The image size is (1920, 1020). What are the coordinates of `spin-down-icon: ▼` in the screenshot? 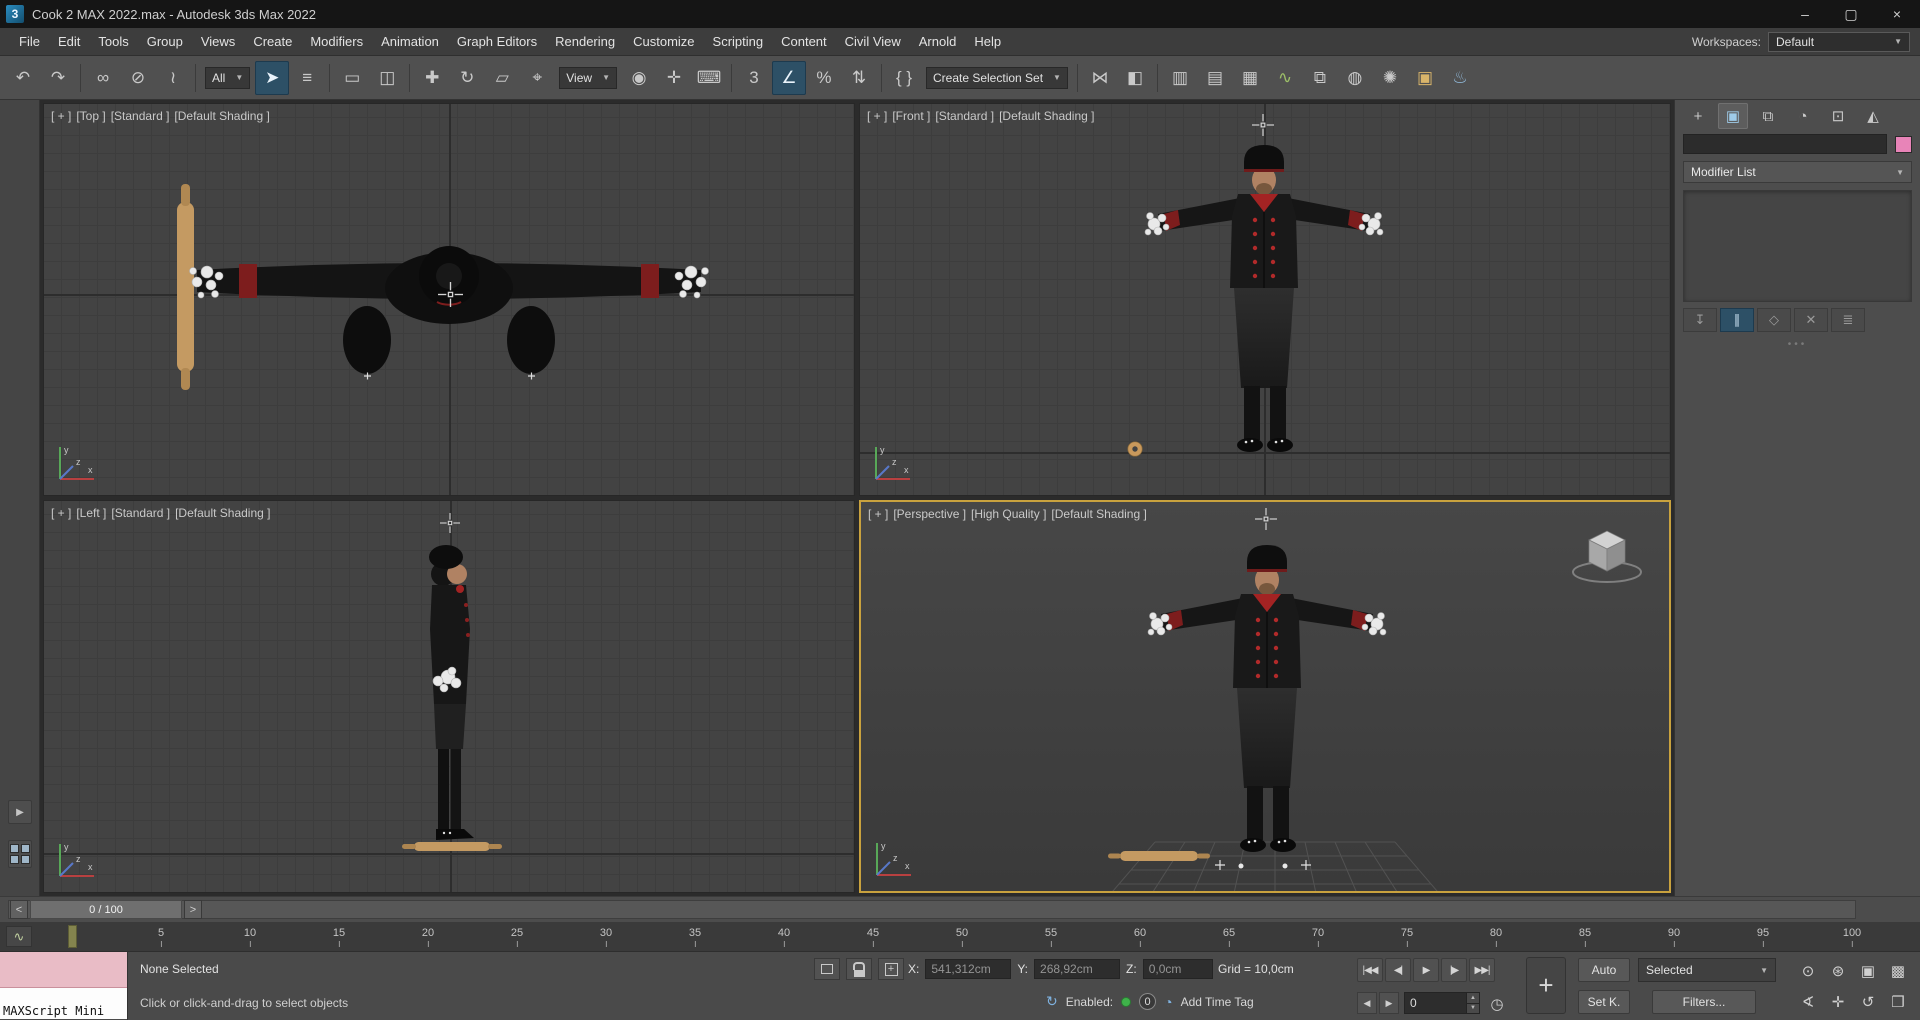 It's located at (1473, 1008).